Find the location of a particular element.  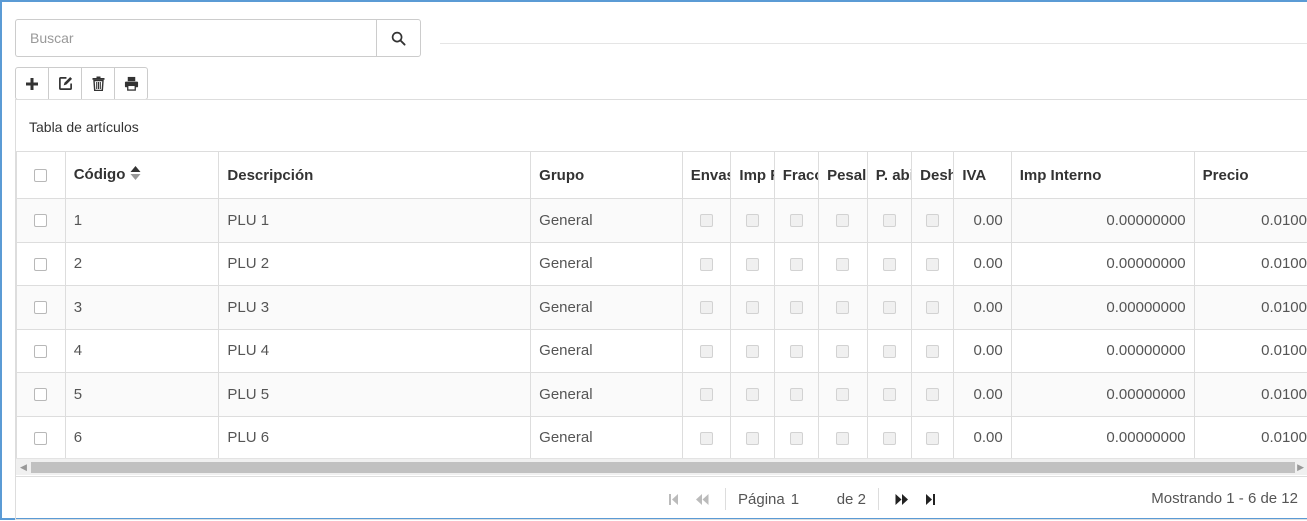

trash-icon is located at coordinates (98, 83).